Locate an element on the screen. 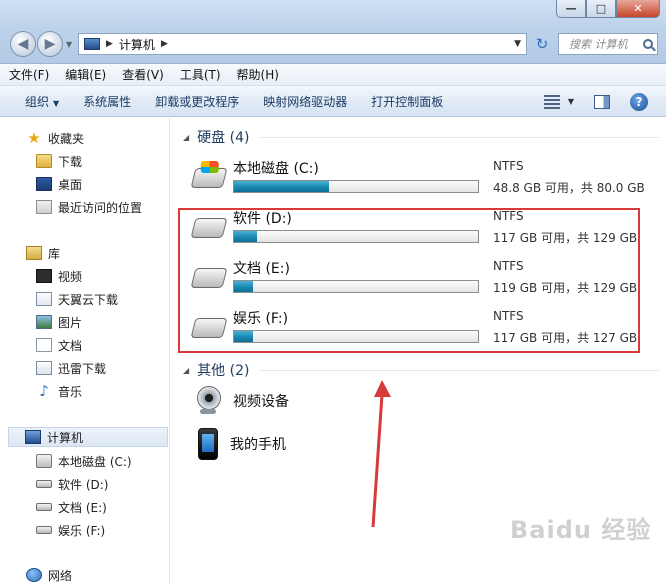  usage-bar-fill is located at coordinates (282, 186).